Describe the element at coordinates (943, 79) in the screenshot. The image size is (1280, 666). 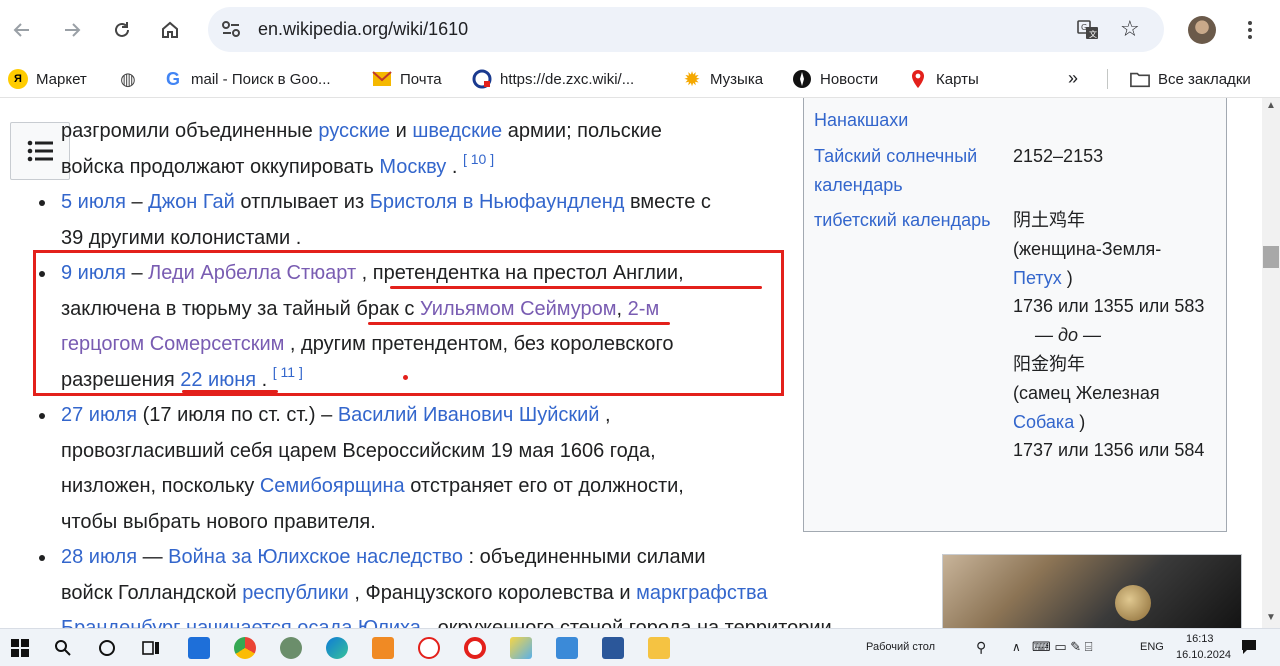
I see `bookmark-maps: Карты` at that location.